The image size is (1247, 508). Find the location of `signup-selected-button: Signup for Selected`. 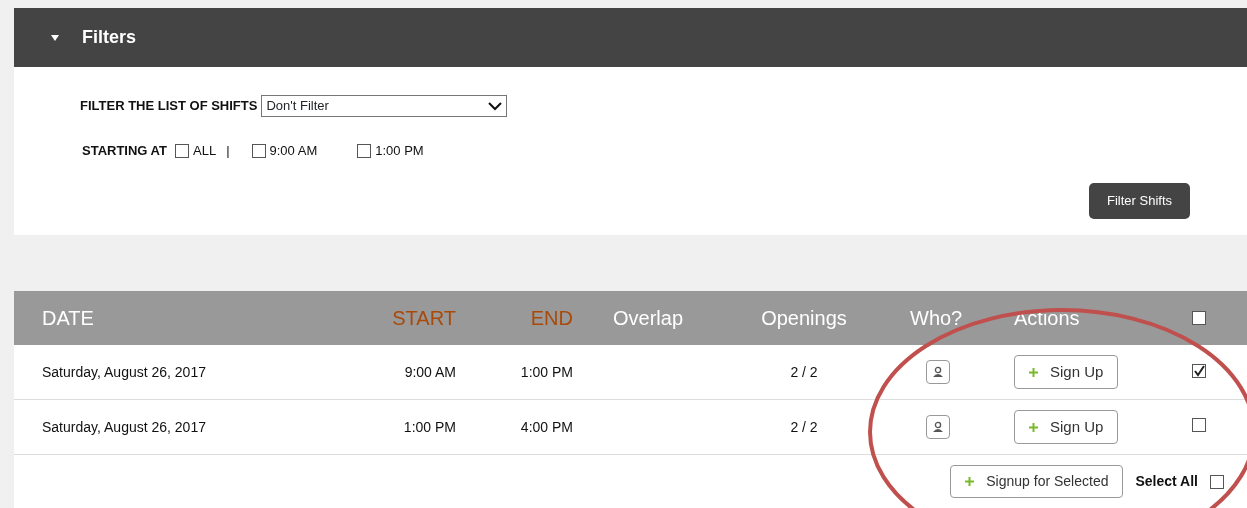

signup-selected-button: Signup for Selected is located at coordinates (1037, 481).